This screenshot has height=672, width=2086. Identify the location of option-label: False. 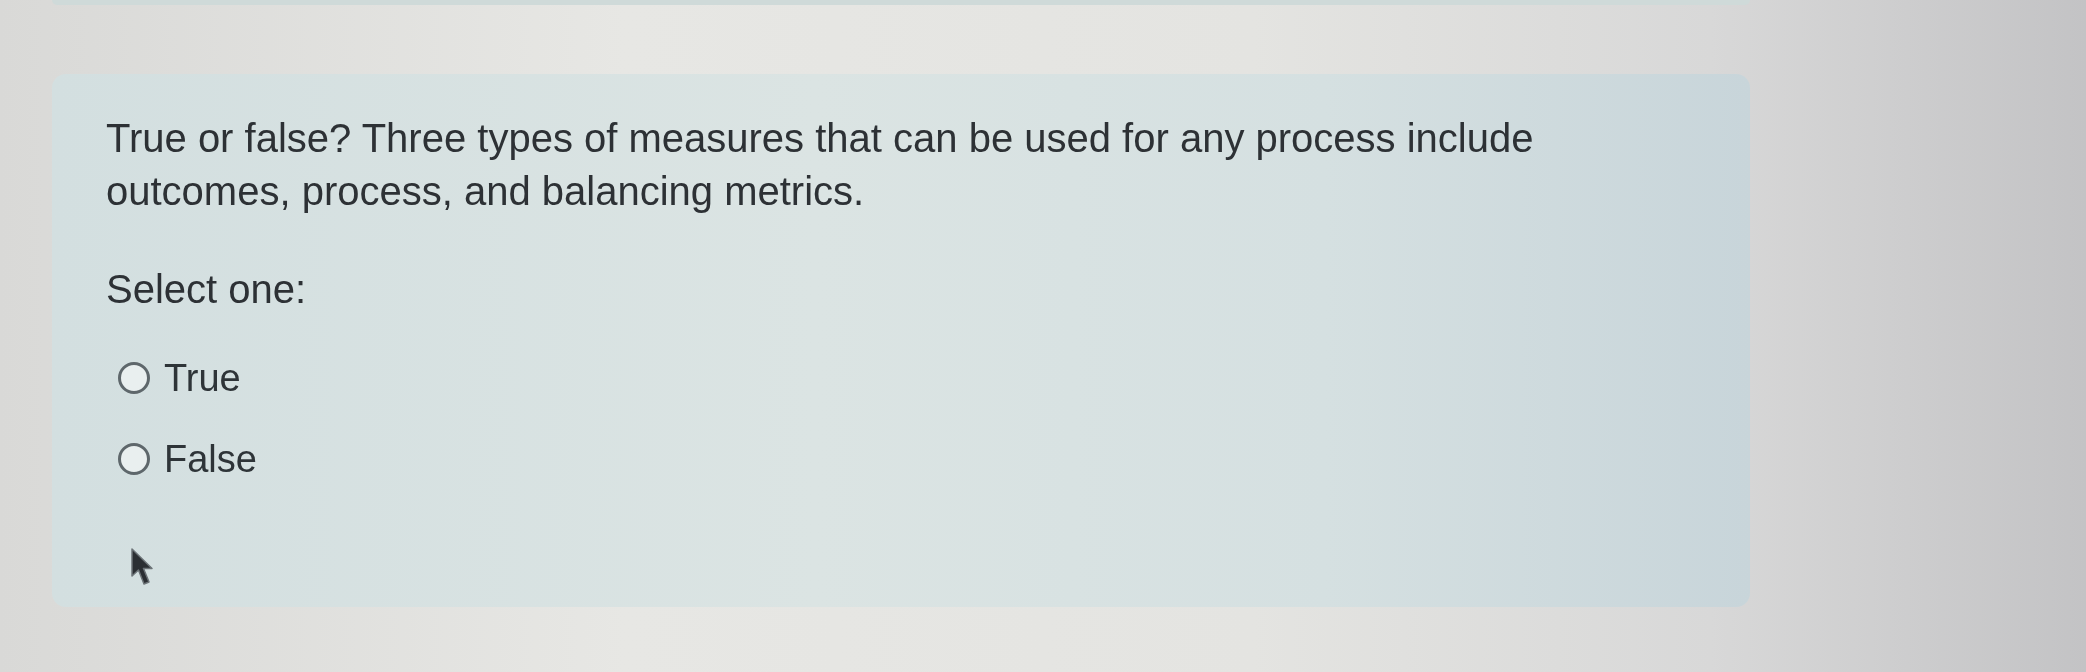
(210, 459).